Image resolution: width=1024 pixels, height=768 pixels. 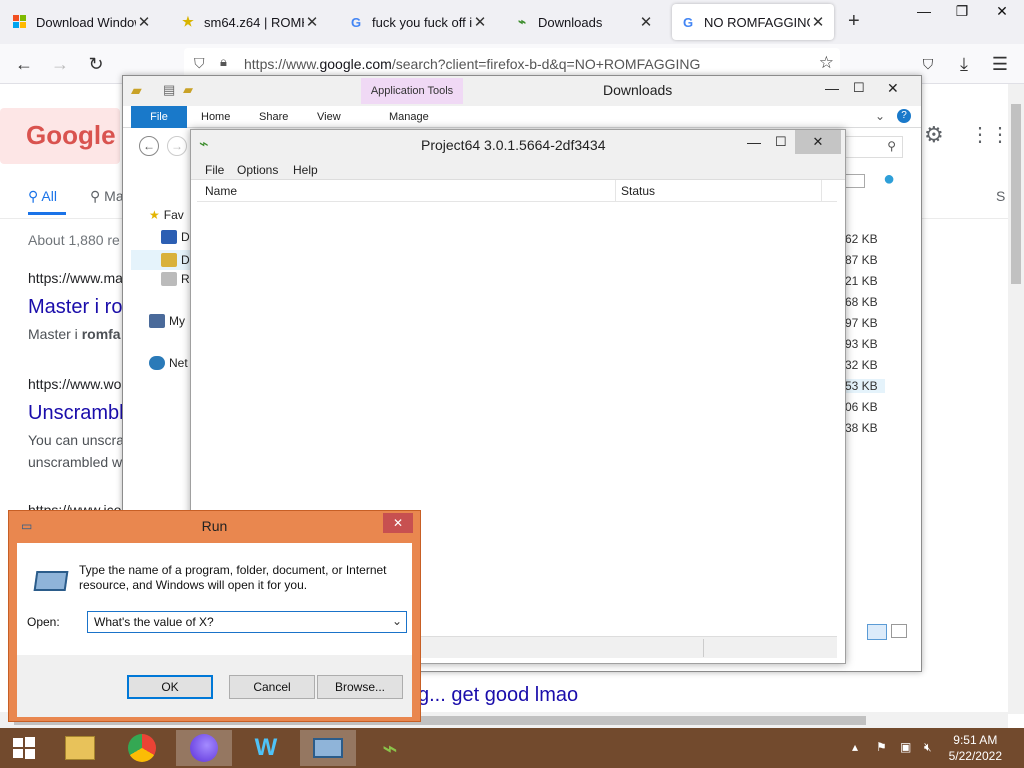 What do you see at coordinates (96, 64) in the screenshot?
I see `reload-button: ↻` at bounding box center [96, 64].